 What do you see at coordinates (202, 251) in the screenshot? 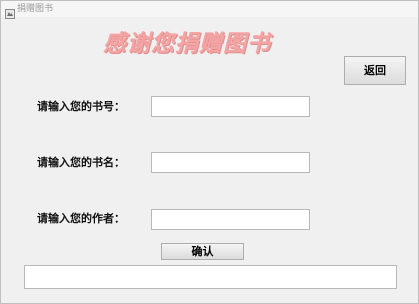
I see `confirm-button: 确认` at bounding box center [202, 251].